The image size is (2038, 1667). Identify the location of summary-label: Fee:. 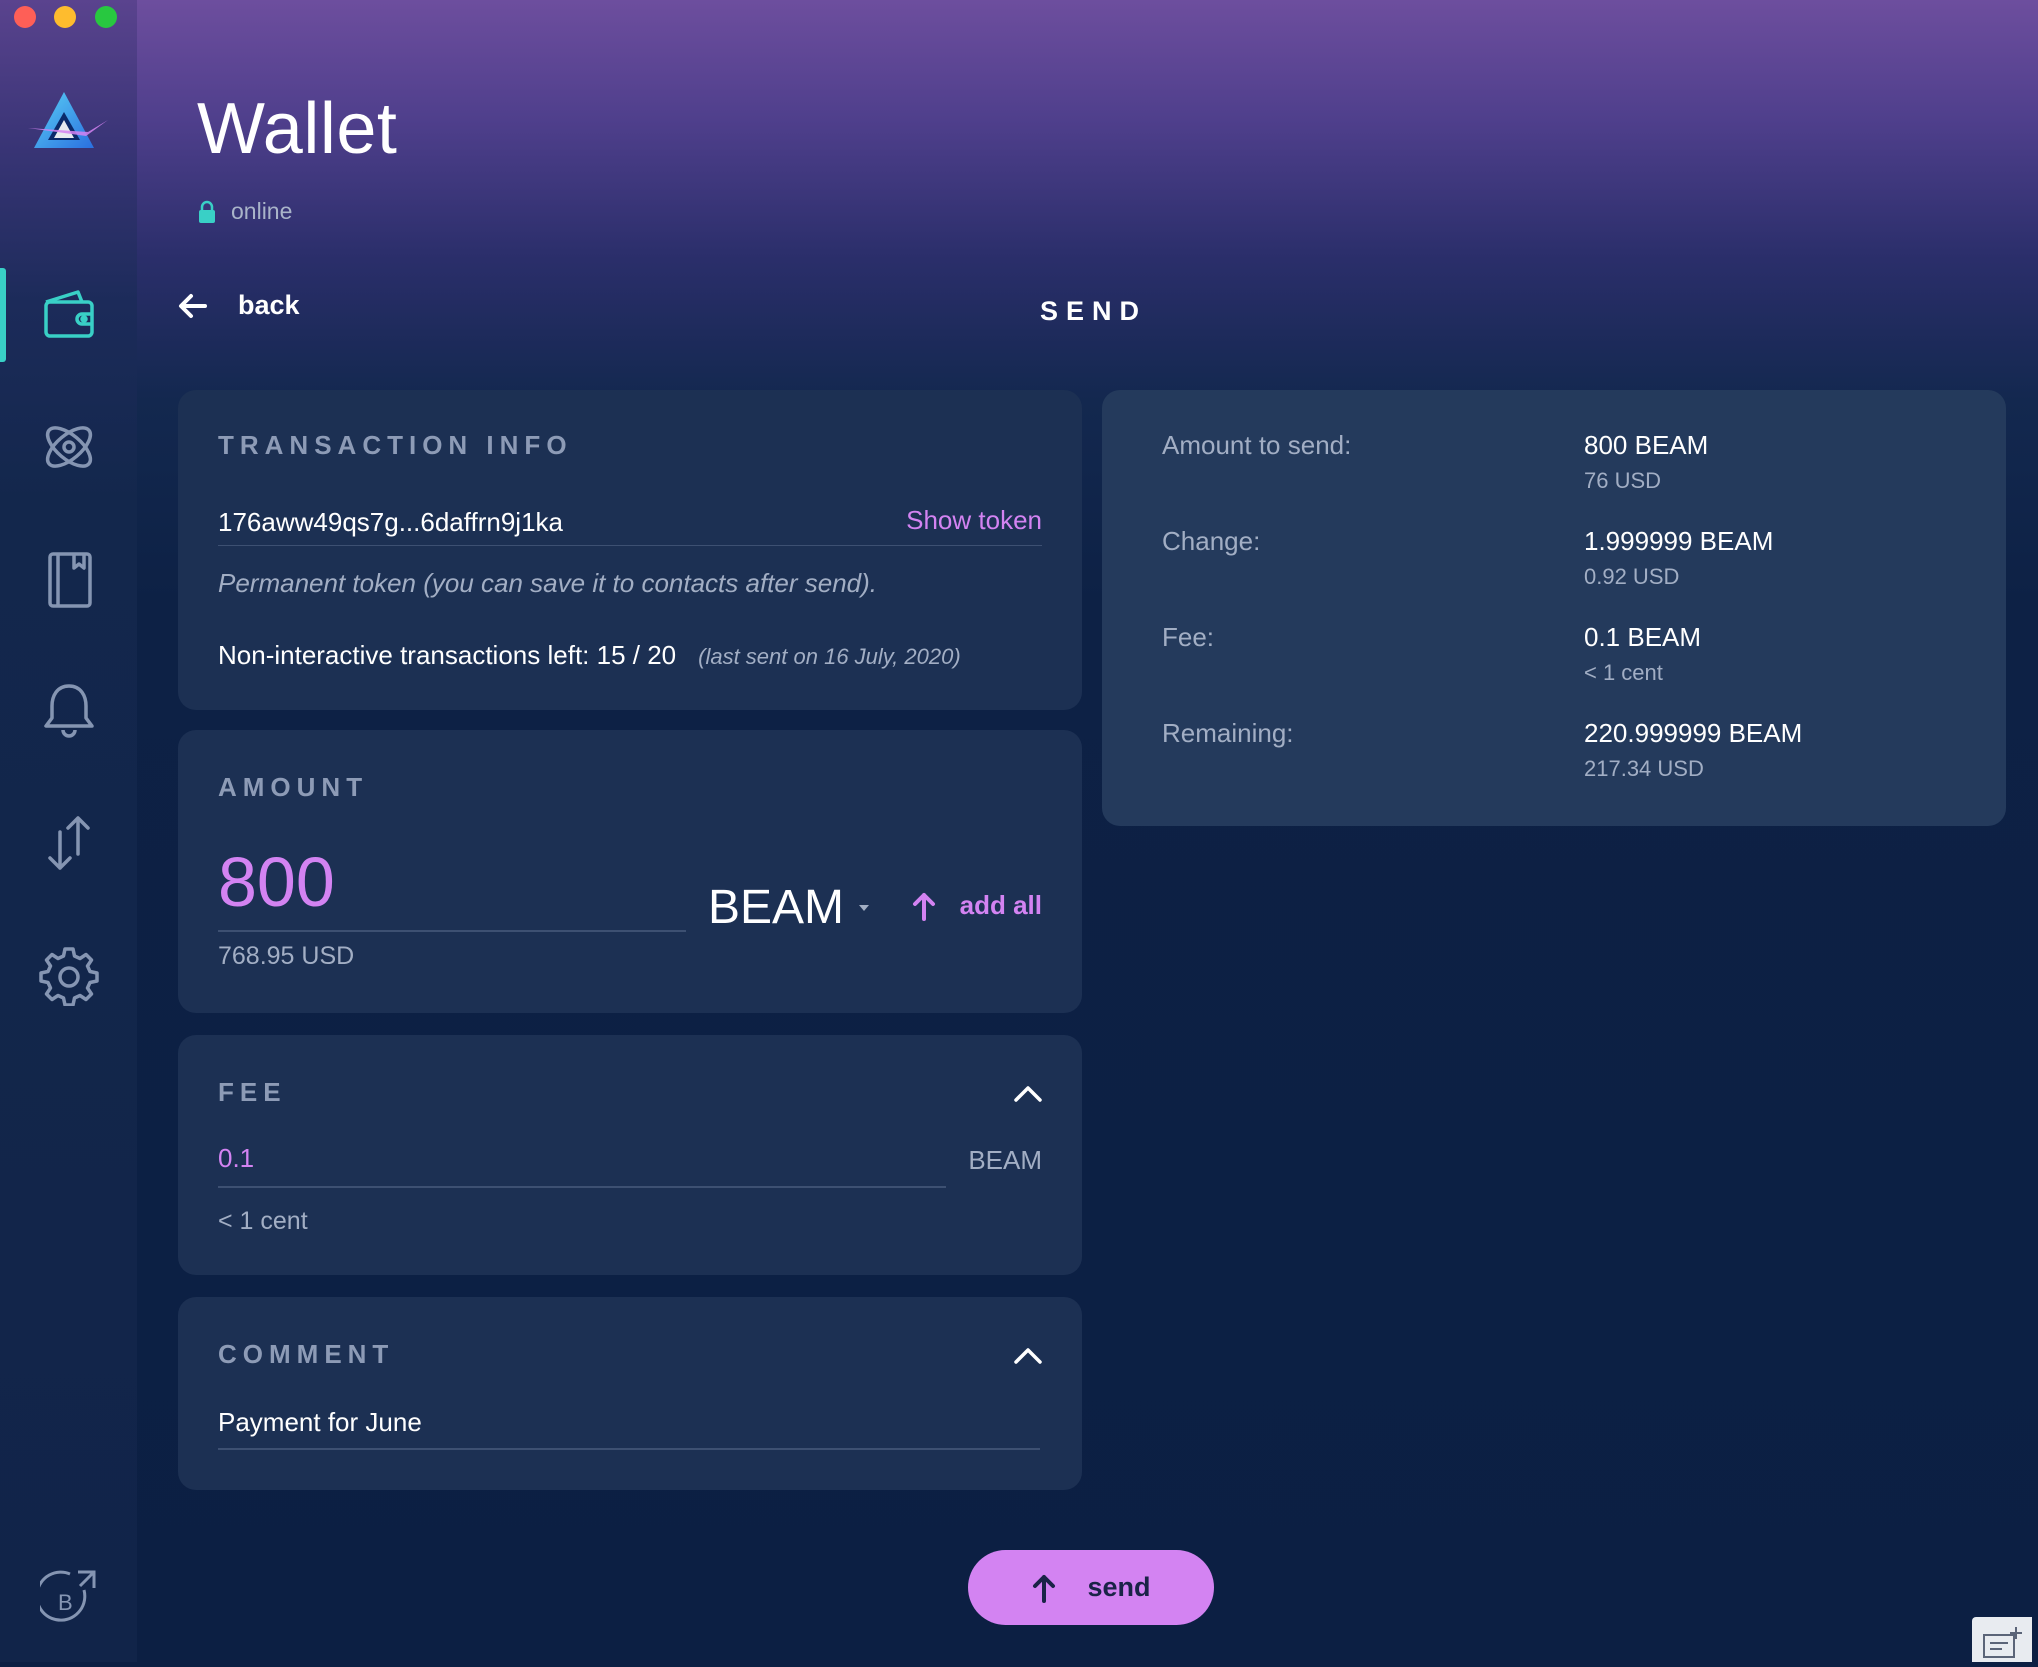
(1188, 637).